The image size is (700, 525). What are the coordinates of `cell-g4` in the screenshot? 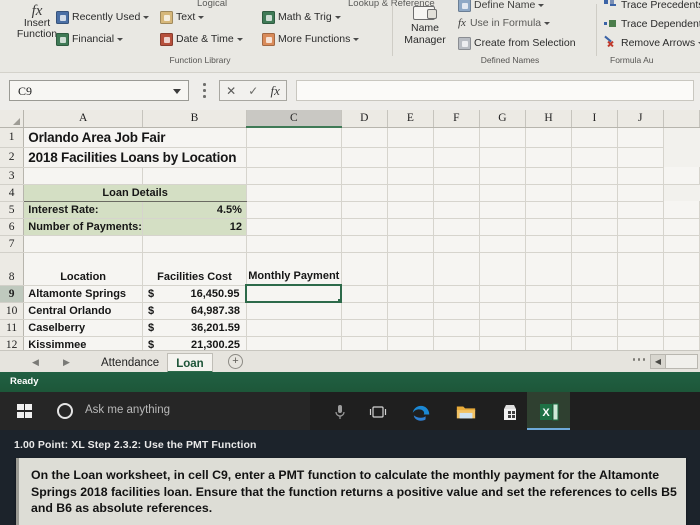 It's located at (456, 193).